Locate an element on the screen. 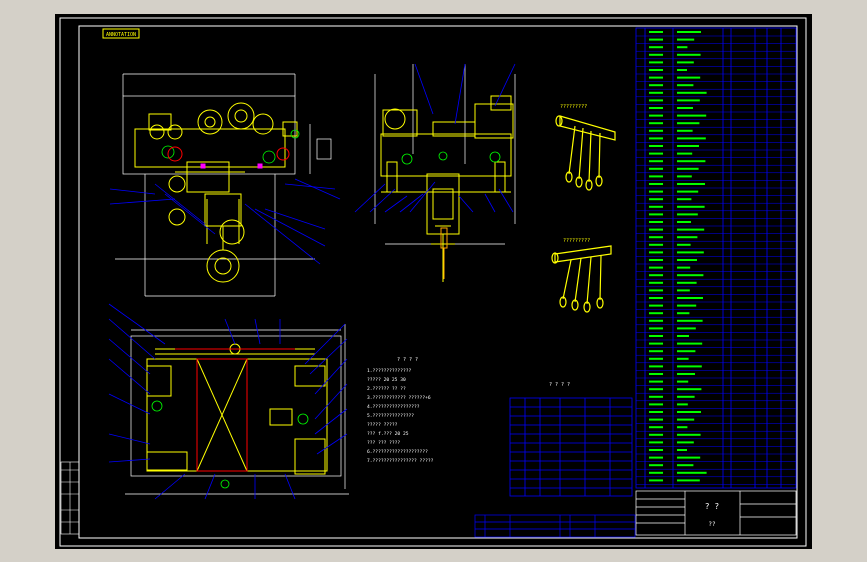 The width and height of the screenshot is (867, 562). tech-title: ? ? ? ? is located at coordinates (407, 360).